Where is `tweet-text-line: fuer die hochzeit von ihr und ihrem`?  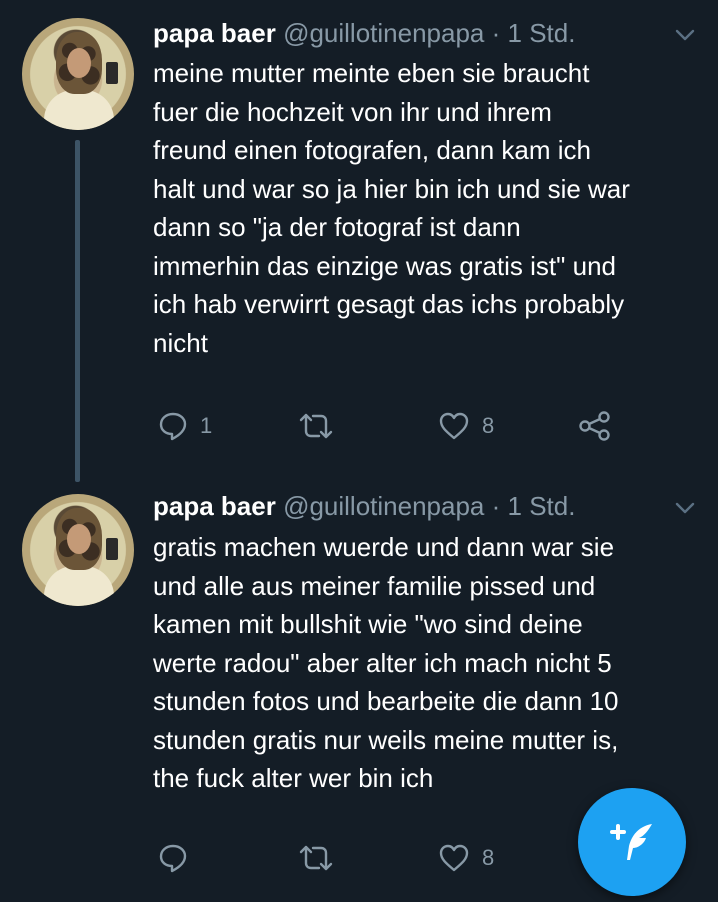
tweet-text-line: fuer die hochzeit von ihr und ihrem is located at coordinates (352, 111).